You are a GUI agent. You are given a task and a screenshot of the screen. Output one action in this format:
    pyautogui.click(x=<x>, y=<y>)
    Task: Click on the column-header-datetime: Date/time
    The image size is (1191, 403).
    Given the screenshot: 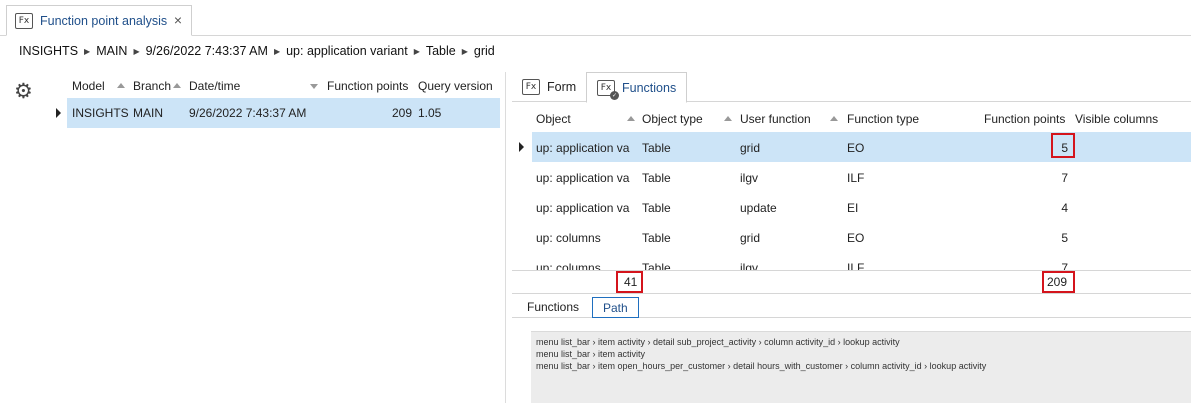 What is the action you would take?
    pyautogui.click(x=214, y=86)
    